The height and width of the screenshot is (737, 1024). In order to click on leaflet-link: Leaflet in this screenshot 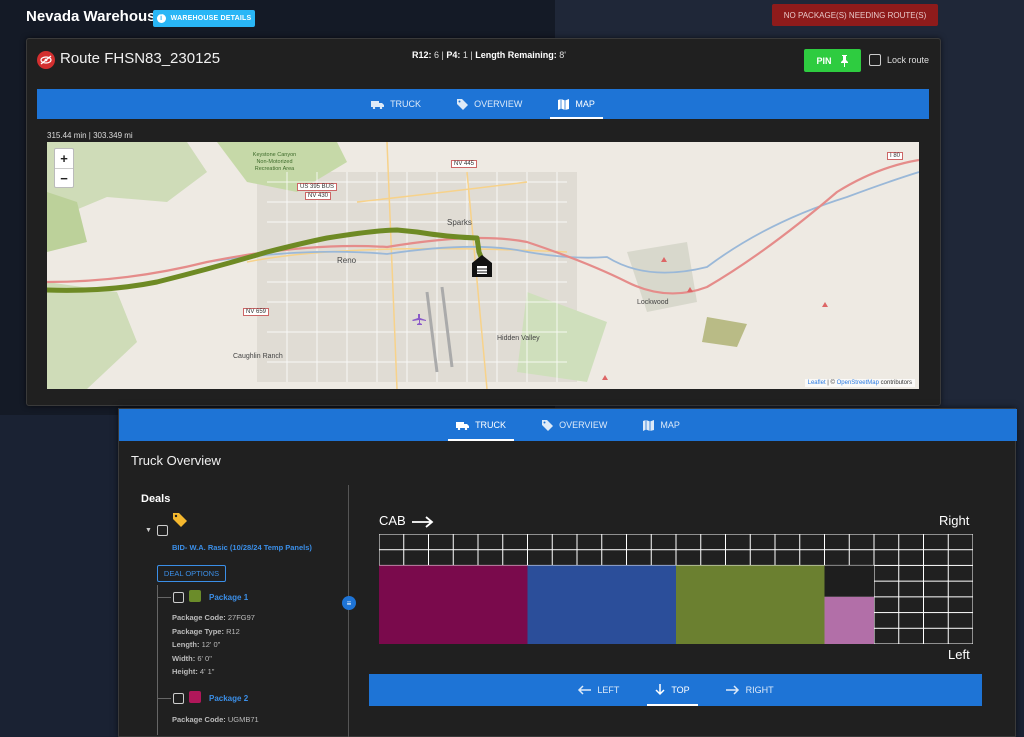, I will do `click(817, 383)`.